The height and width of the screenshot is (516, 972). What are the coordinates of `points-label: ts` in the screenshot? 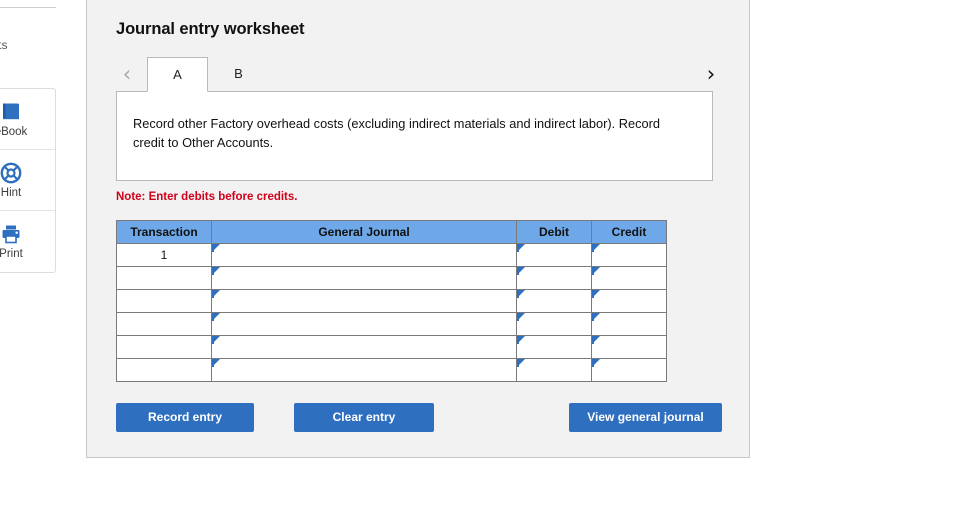 It's located at (4, 45).